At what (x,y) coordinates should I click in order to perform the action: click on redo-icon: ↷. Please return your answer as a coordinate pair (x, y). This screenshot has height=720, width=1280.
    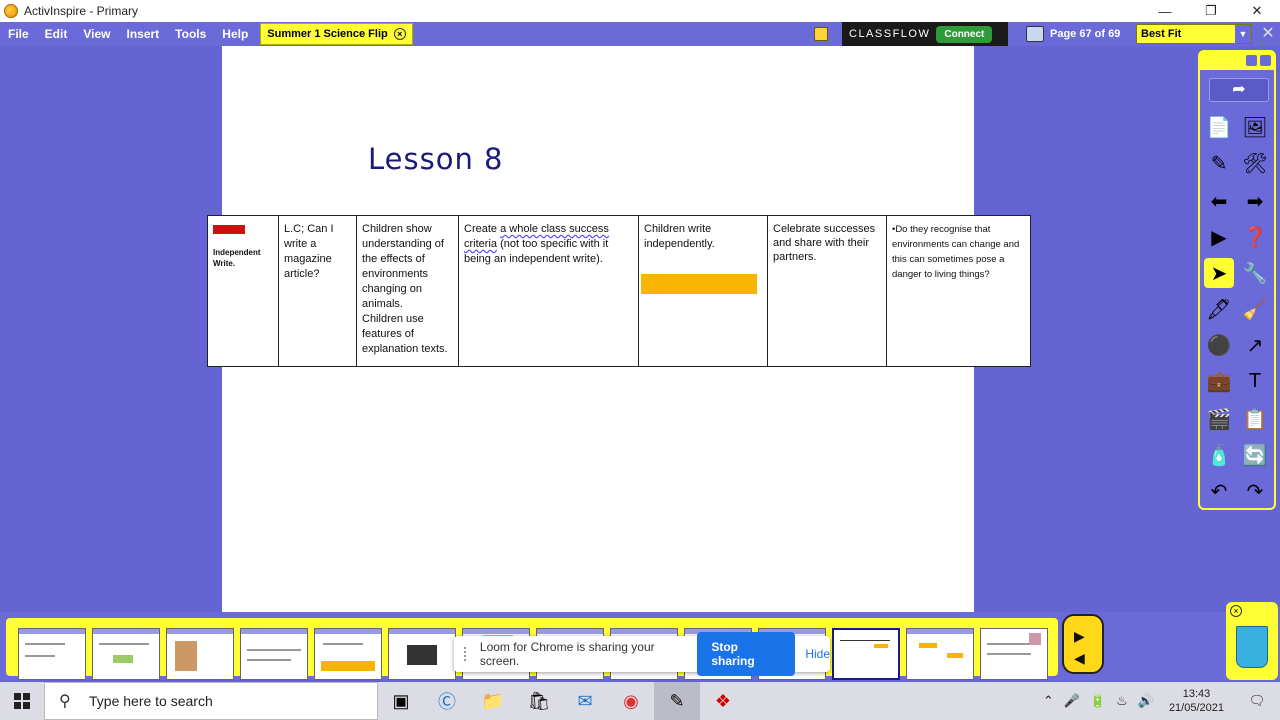
    Looking at the image, I should click on (1255, 491).